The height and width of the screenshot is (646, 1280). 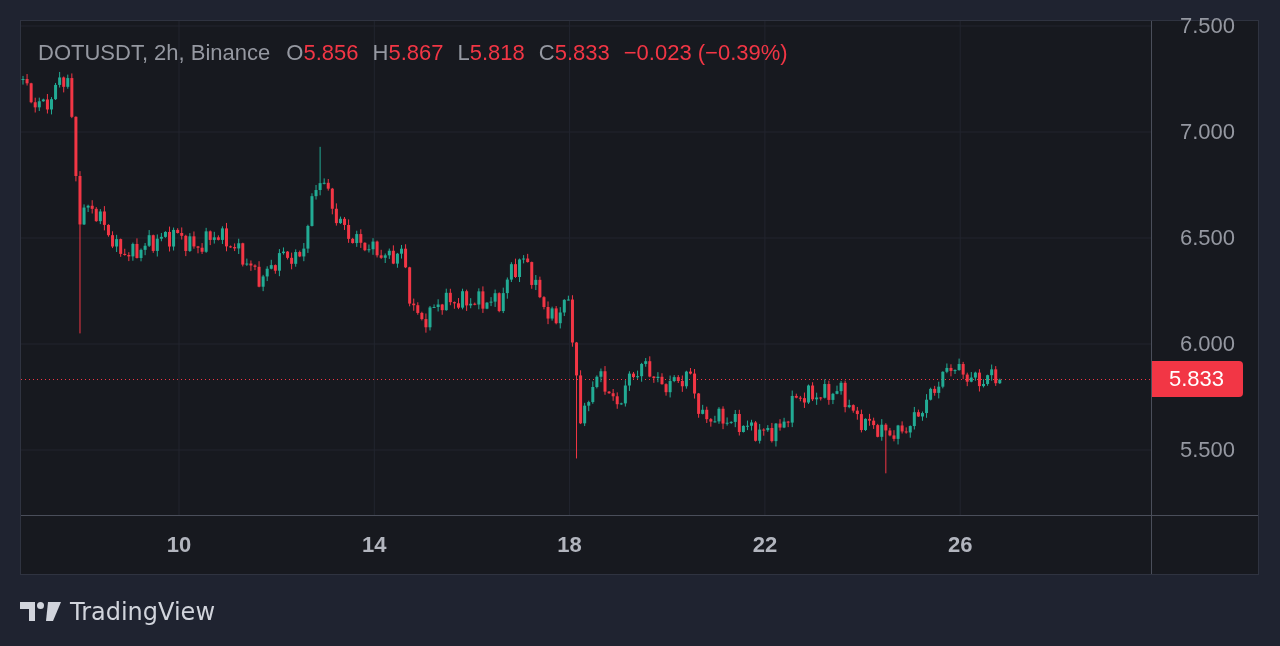 I want to click on ohlc-value: O5.856, so click(x=322, y=53).